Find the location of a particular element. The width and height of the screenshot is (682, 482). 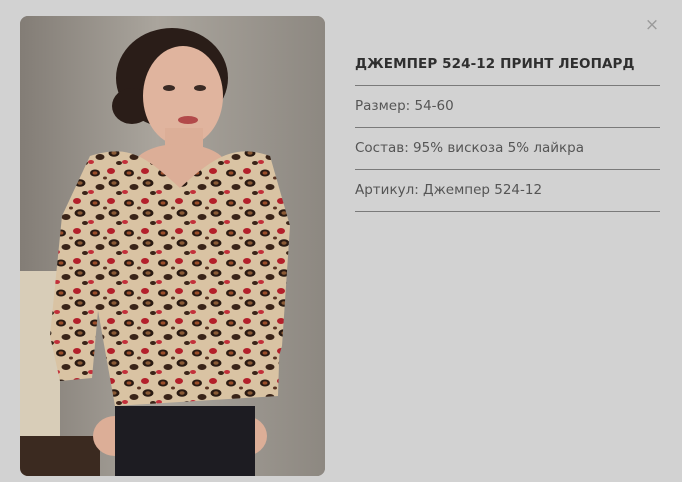

product-title: ДЖЕМПЕР 524-12 ПРИНТ ЛЕОПАРД is located at coordinates (507, 65).